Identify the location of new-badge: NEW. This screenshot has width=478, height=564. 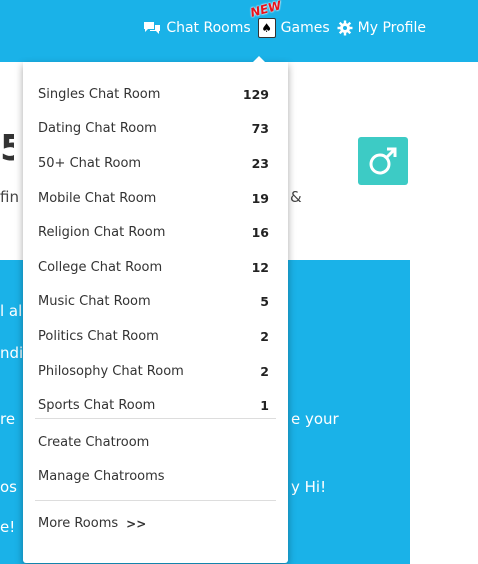
(265, 10).